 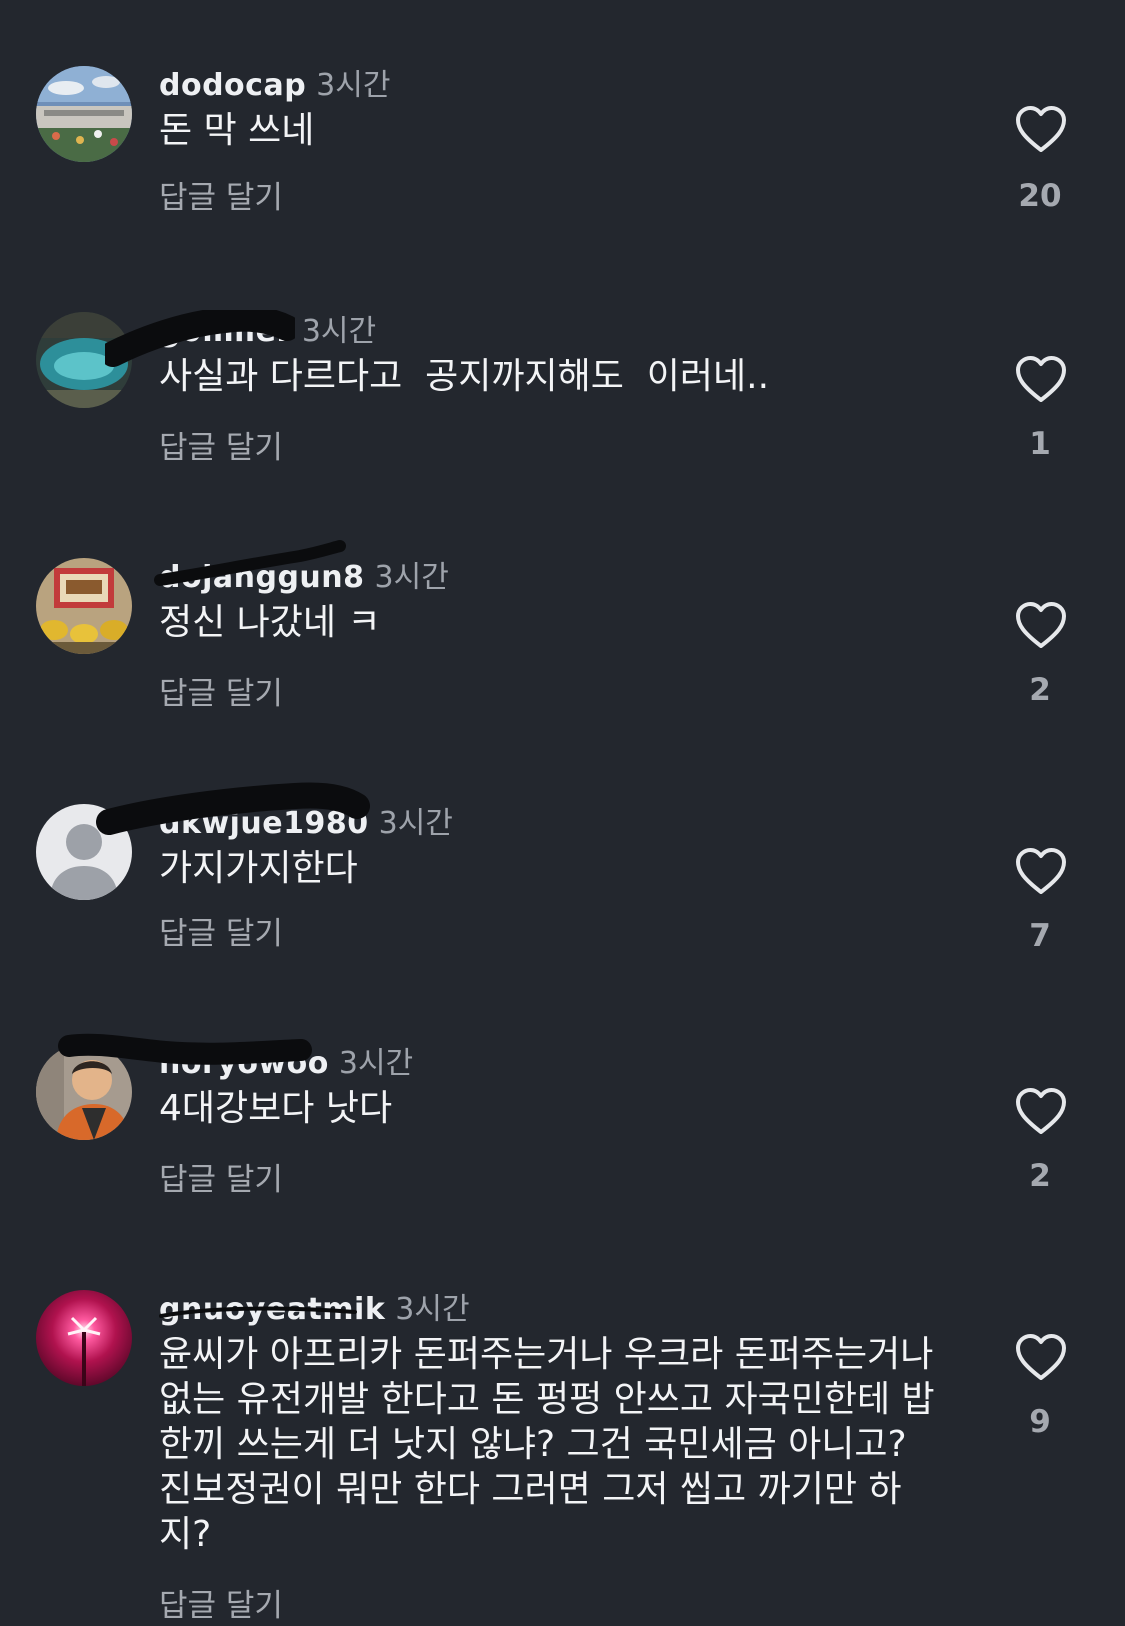 I want to click on comment-meta: dodocap 3시간, so click(x=274, y=86).